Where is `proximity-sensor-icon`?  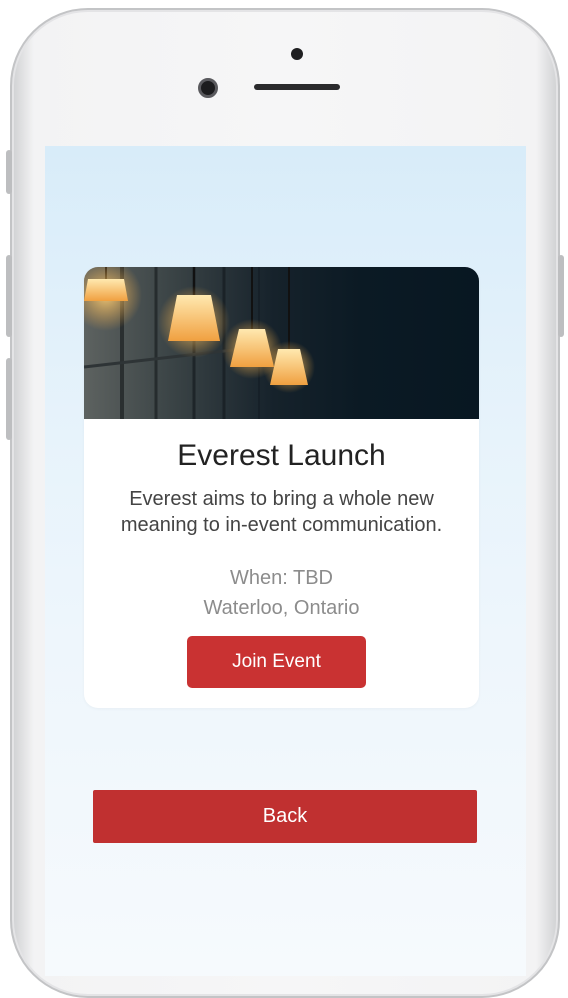
proximity-sensor-icon is located at coordinates (297, 54).